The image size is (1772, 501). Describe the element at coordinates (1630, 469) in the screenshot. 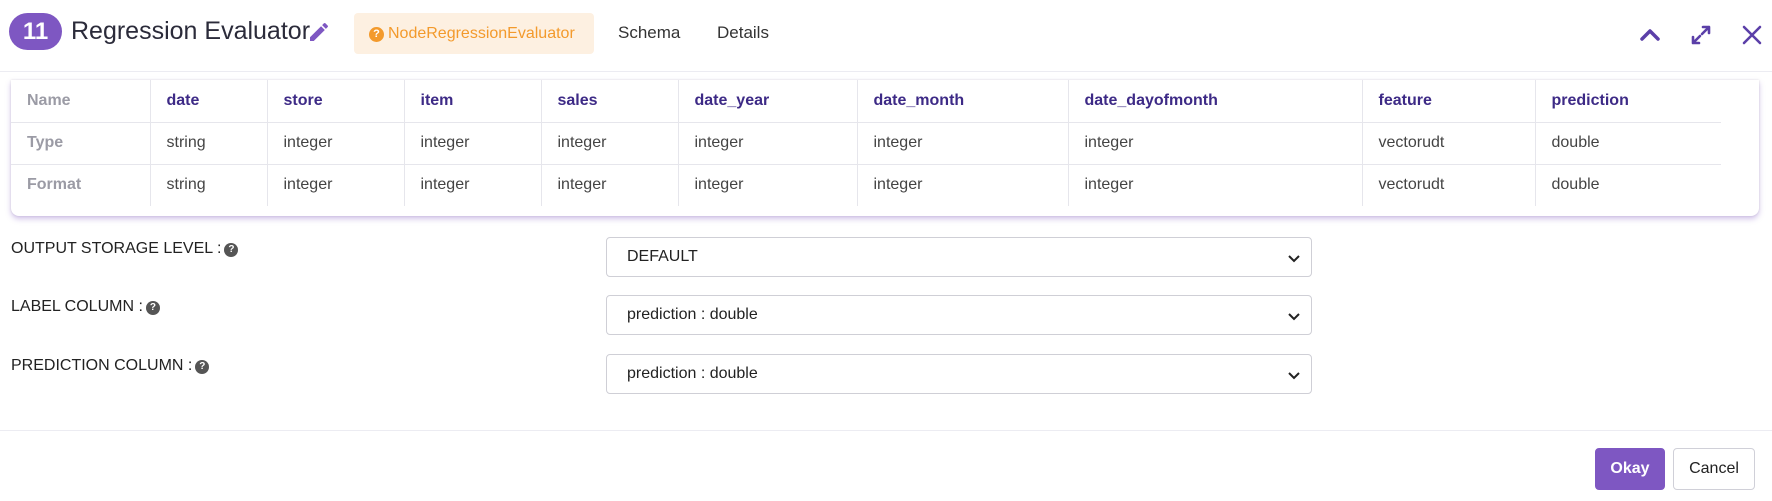

I see `okay-button: Okay` at that location.